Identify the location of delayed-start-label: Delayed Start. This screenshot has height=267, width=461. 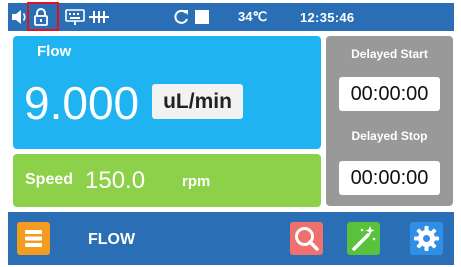
(389, 54).